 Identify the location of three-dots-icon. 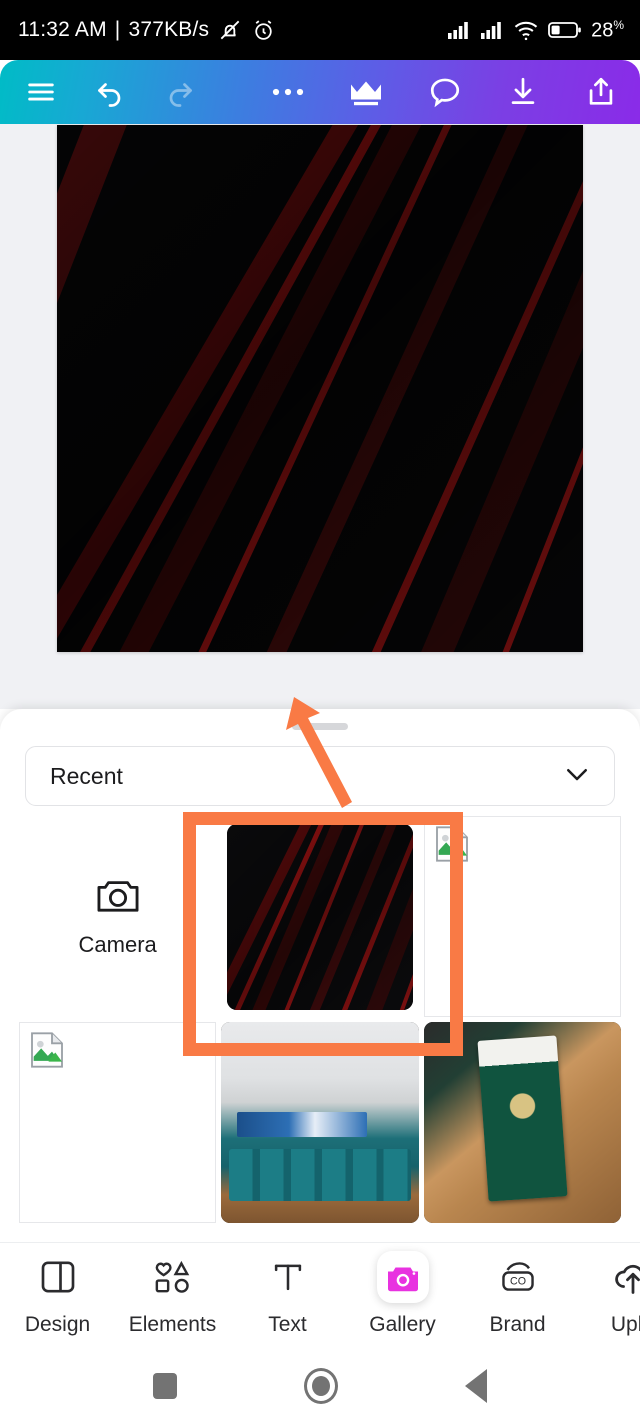
(288, 92).